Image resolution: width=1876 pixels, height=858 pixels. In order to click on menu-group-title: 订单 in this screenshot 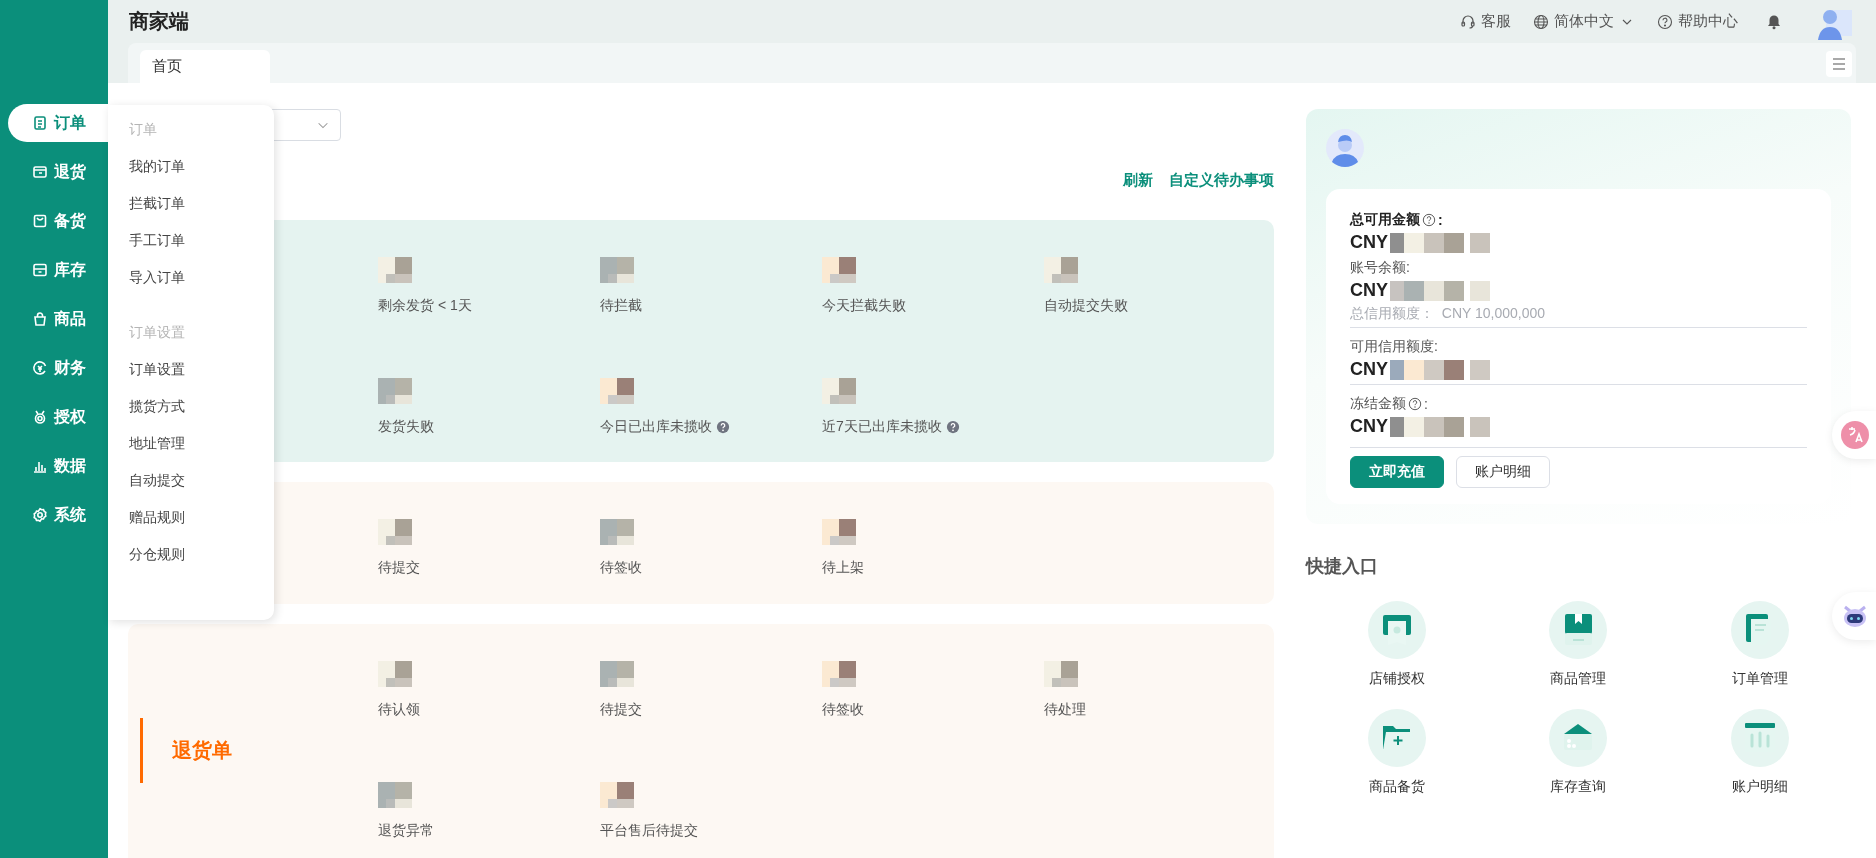, I will do `click(143, 129)`.